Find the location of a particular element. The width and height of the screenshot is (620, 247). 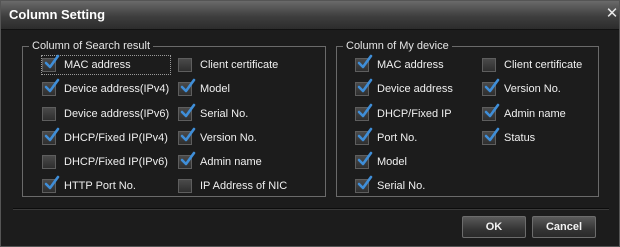

checkbox-device-admin-name: Admin name is located at coordinates (524, 113).